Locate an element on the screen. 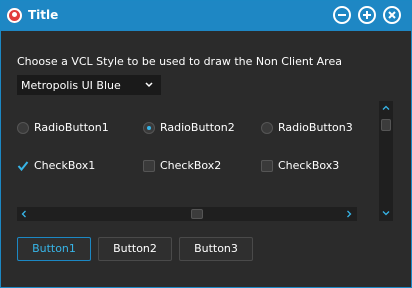 The image size is (412, 288). maximize-button is located at coordinates (367, 15).